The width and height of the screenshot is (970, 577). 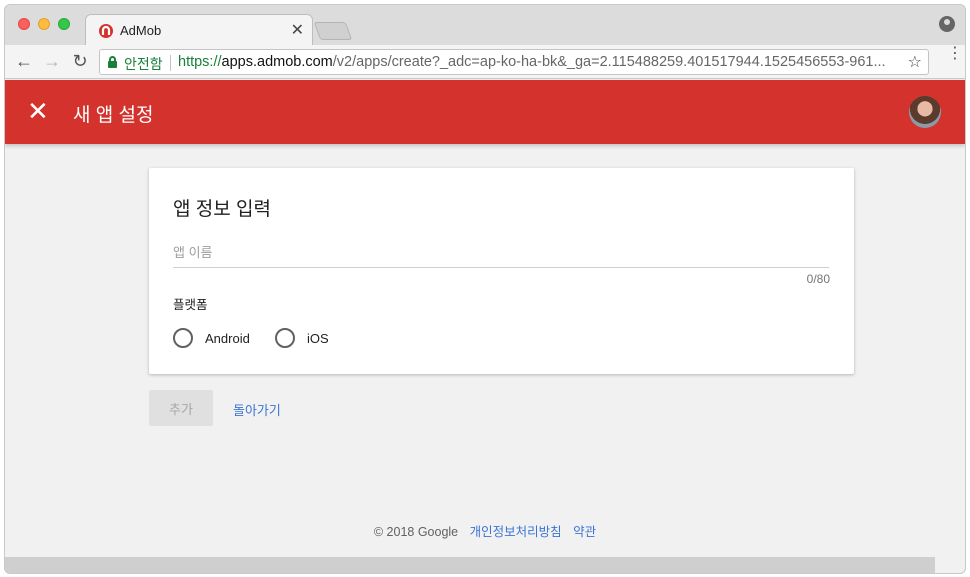 What do you see at coordinates (915, 62) in the screenshot?
I see `bookmark-star-icon: ☆` at bounding box center [915, 62].